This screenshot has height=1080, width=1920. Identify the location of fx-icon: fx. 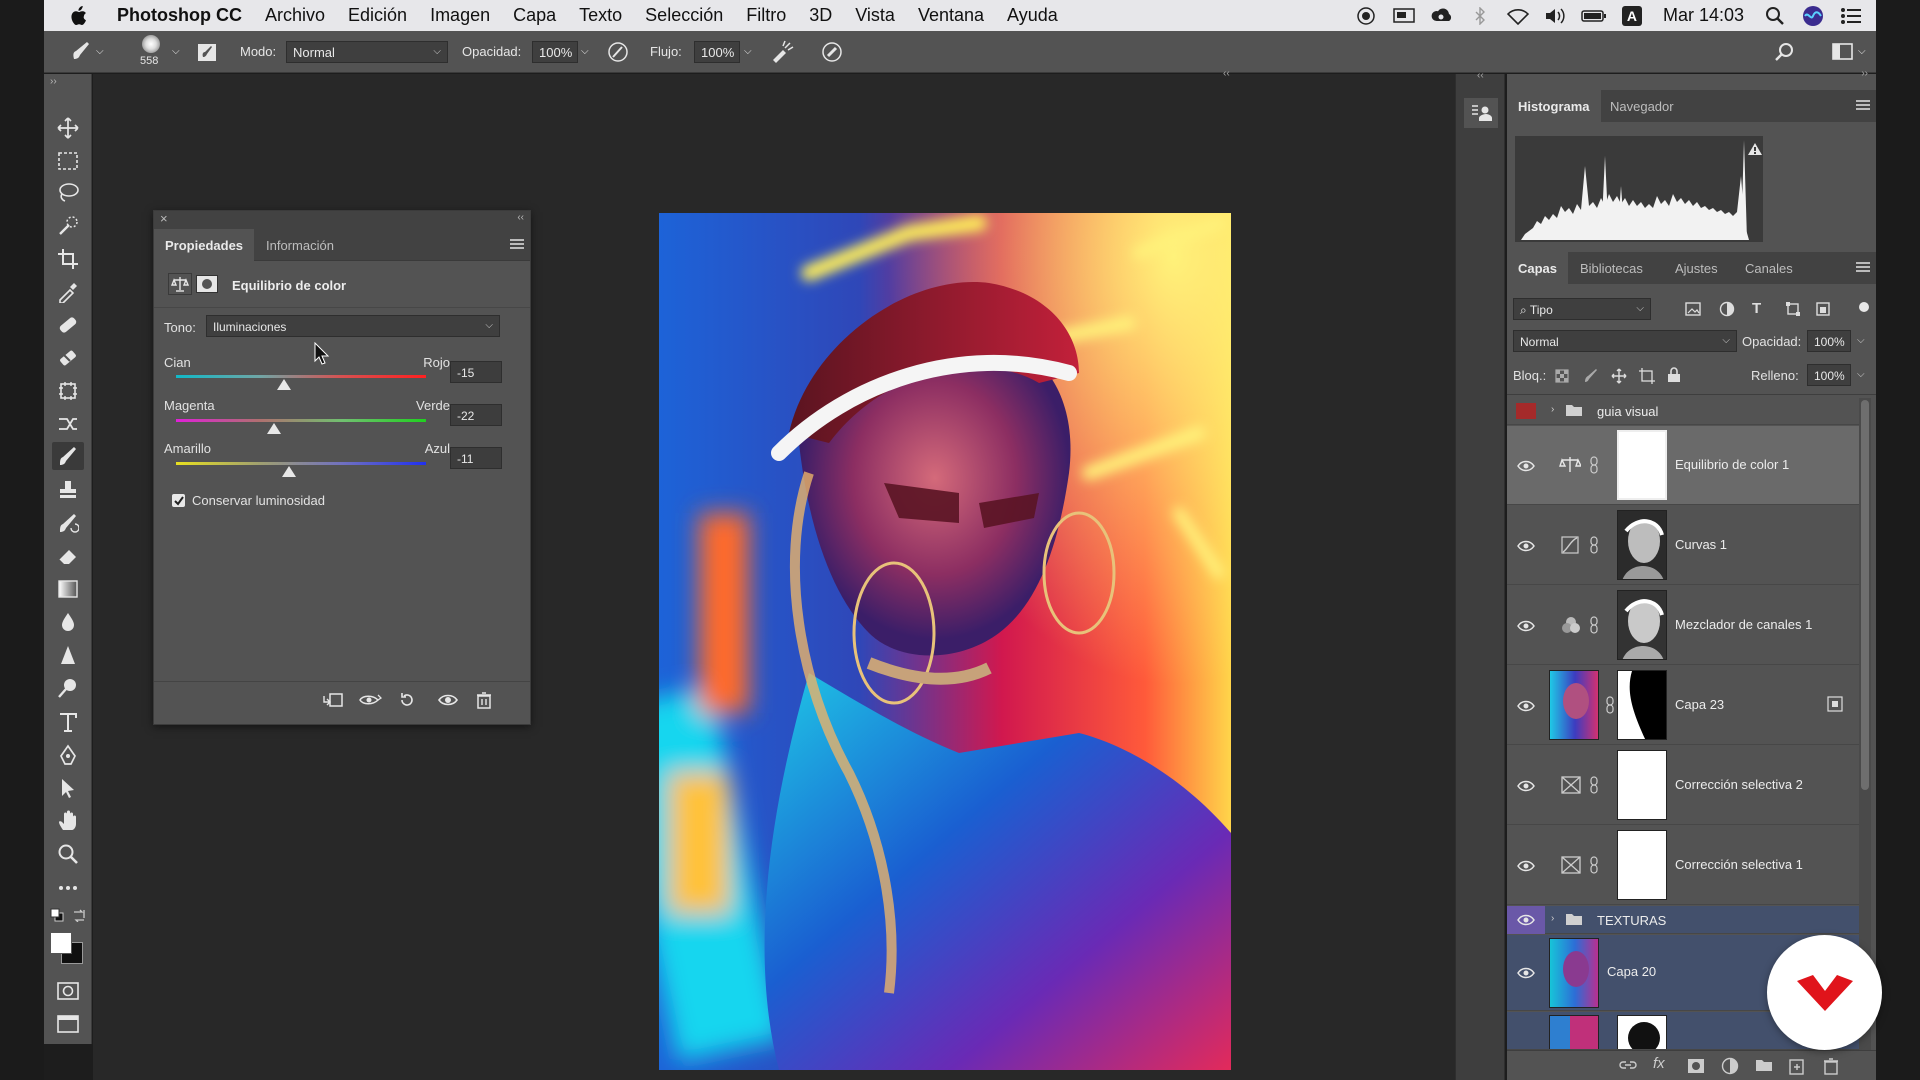
(1659, 1063).